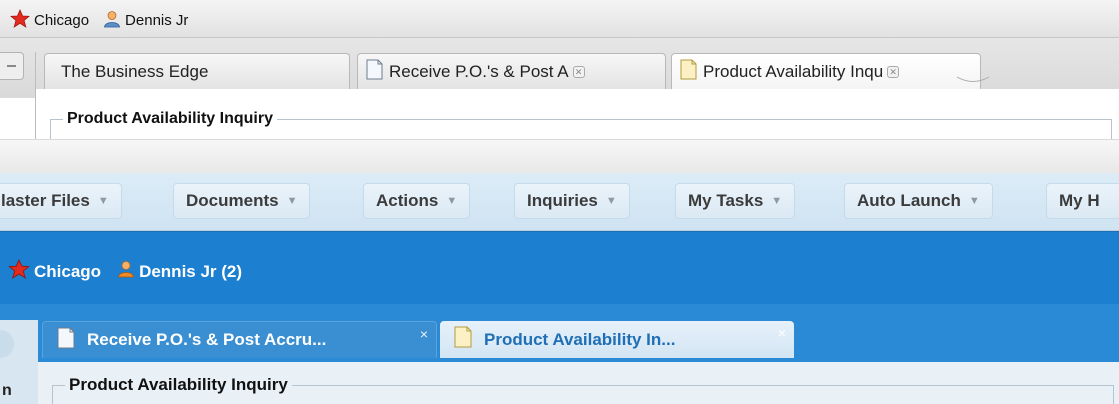 The height and width of the screenshot is (404, 1119). I want to click on old-tab-label: Receive P.O.'s & Post A, so click(479, 71).